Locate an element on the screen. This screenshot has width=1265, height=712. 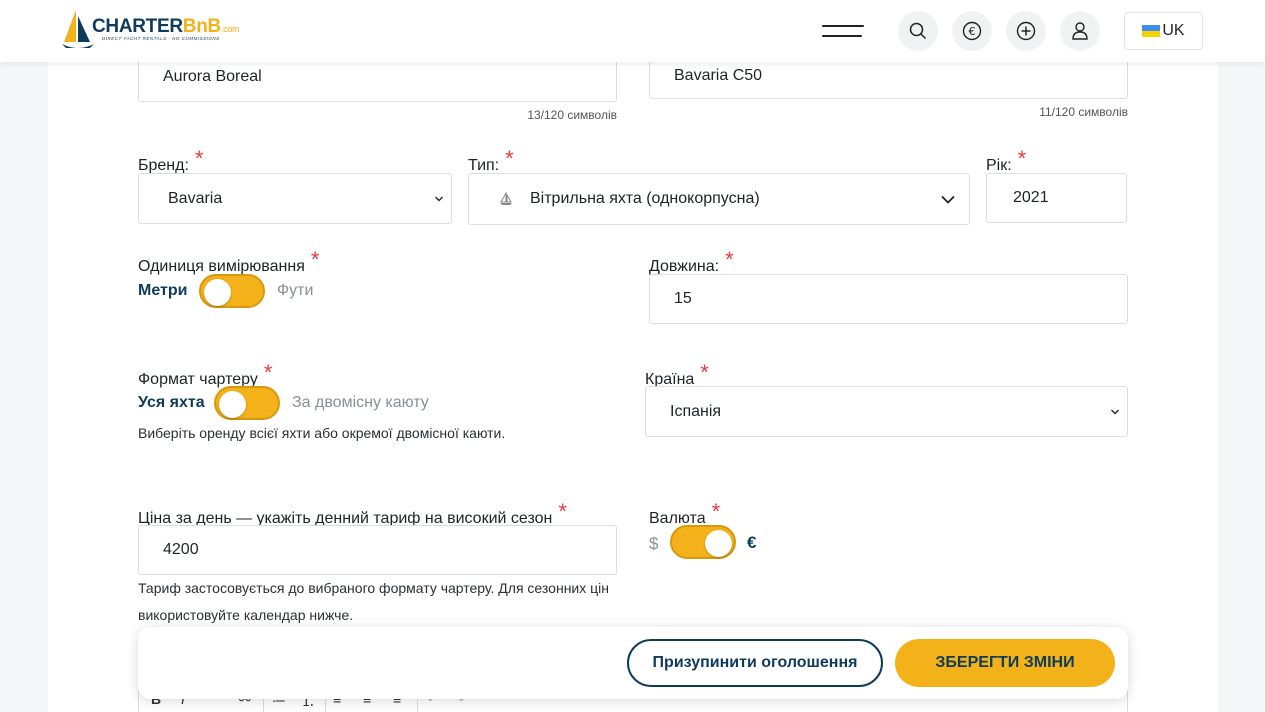
add-icon is located at coordinates (1026, 31).